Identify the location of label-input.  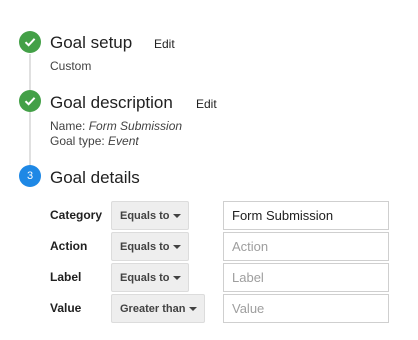
(306, 277).